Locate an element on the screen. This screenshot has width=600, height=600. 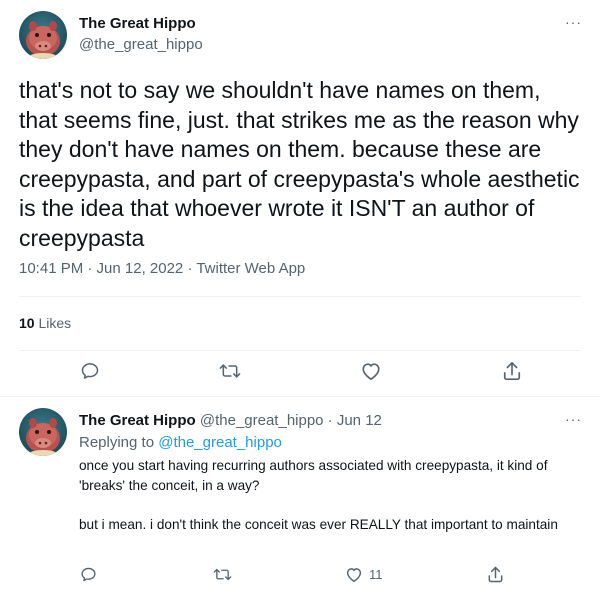
replying-to-label: Replying to is located at coordinates (117, 442).